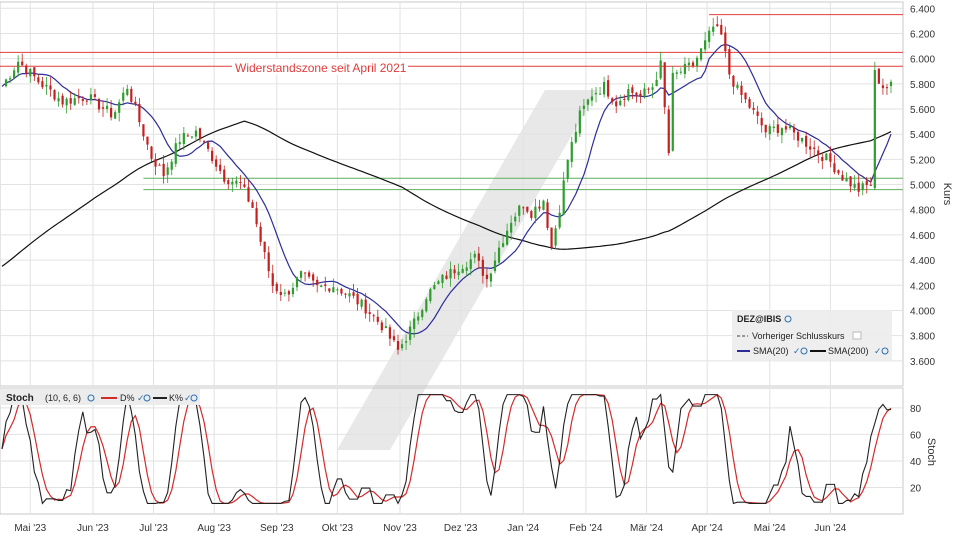 This screenshot has height=545, width=960. Describe the element at coordinates (931, 452) in the screenshot. I see `stoch-y-axis-label: Stoch` at that location.